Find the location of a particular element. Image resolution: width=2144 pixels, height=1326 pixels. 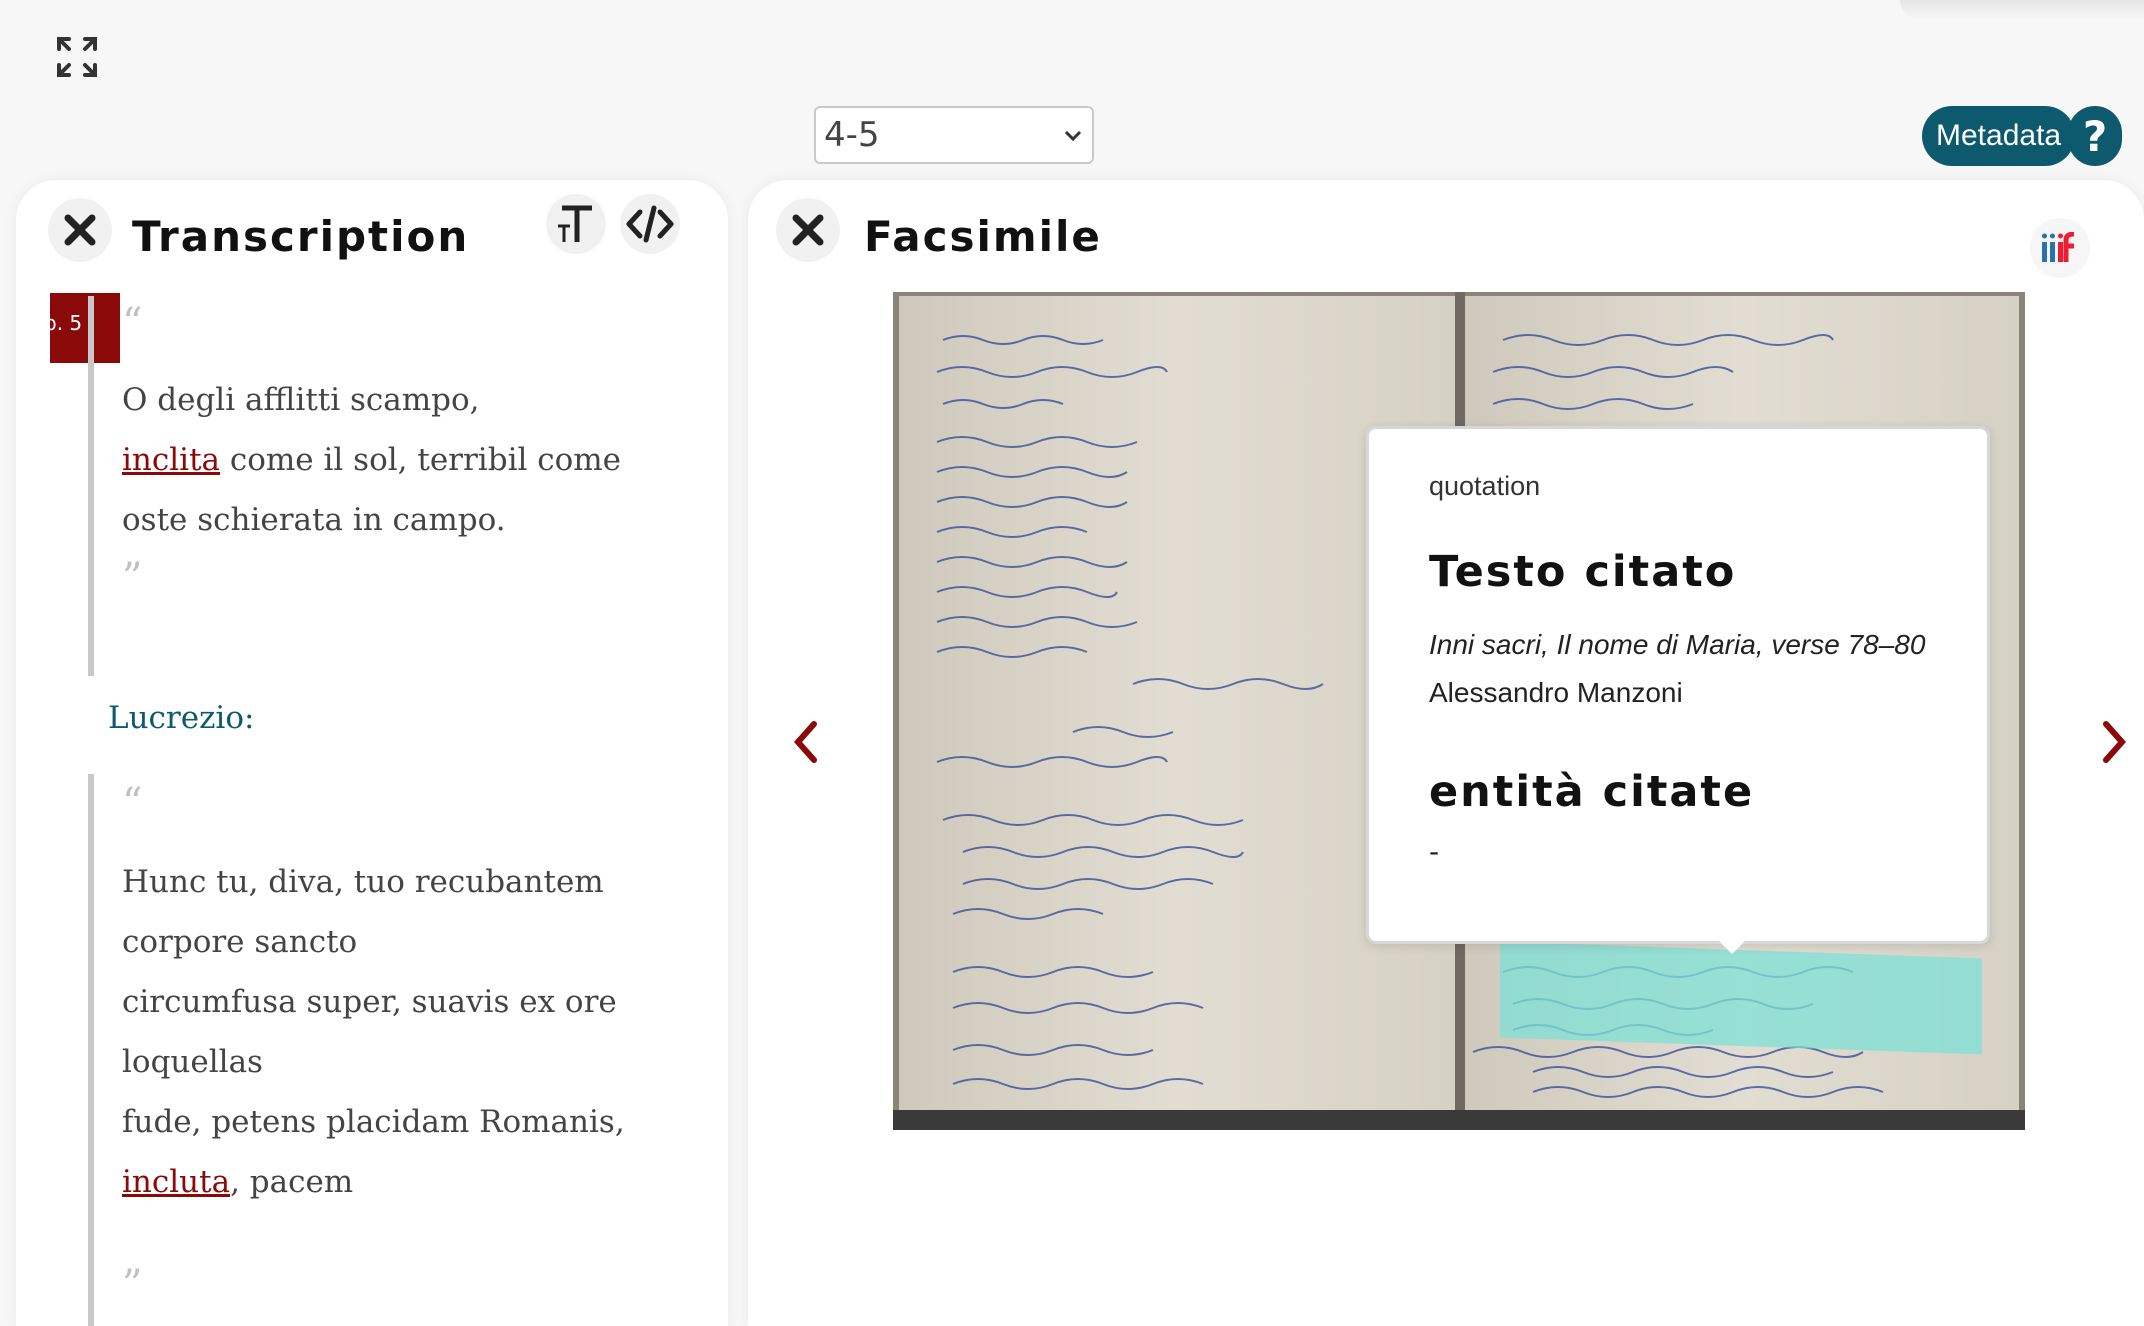

close-facsimile-button is located at coordinates (808, 230).